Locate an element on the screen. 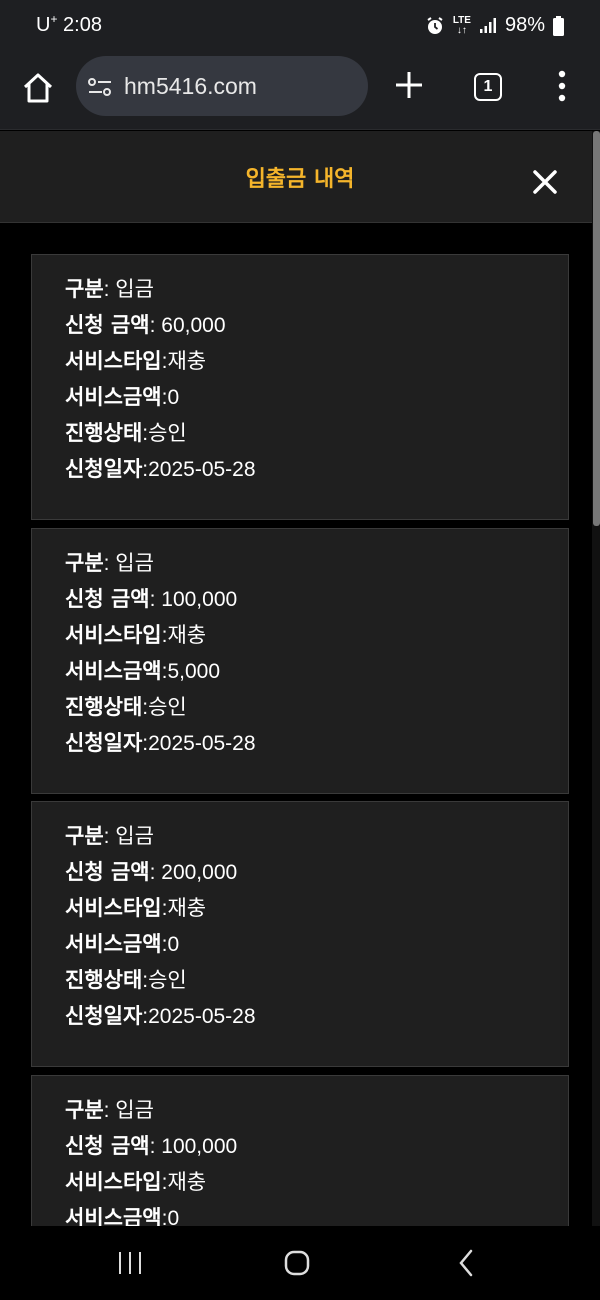 The width and height of the screenshot is (600, 1300). status-indicators: LTE ↓↑ 98% is located at coordinates (494, 25).